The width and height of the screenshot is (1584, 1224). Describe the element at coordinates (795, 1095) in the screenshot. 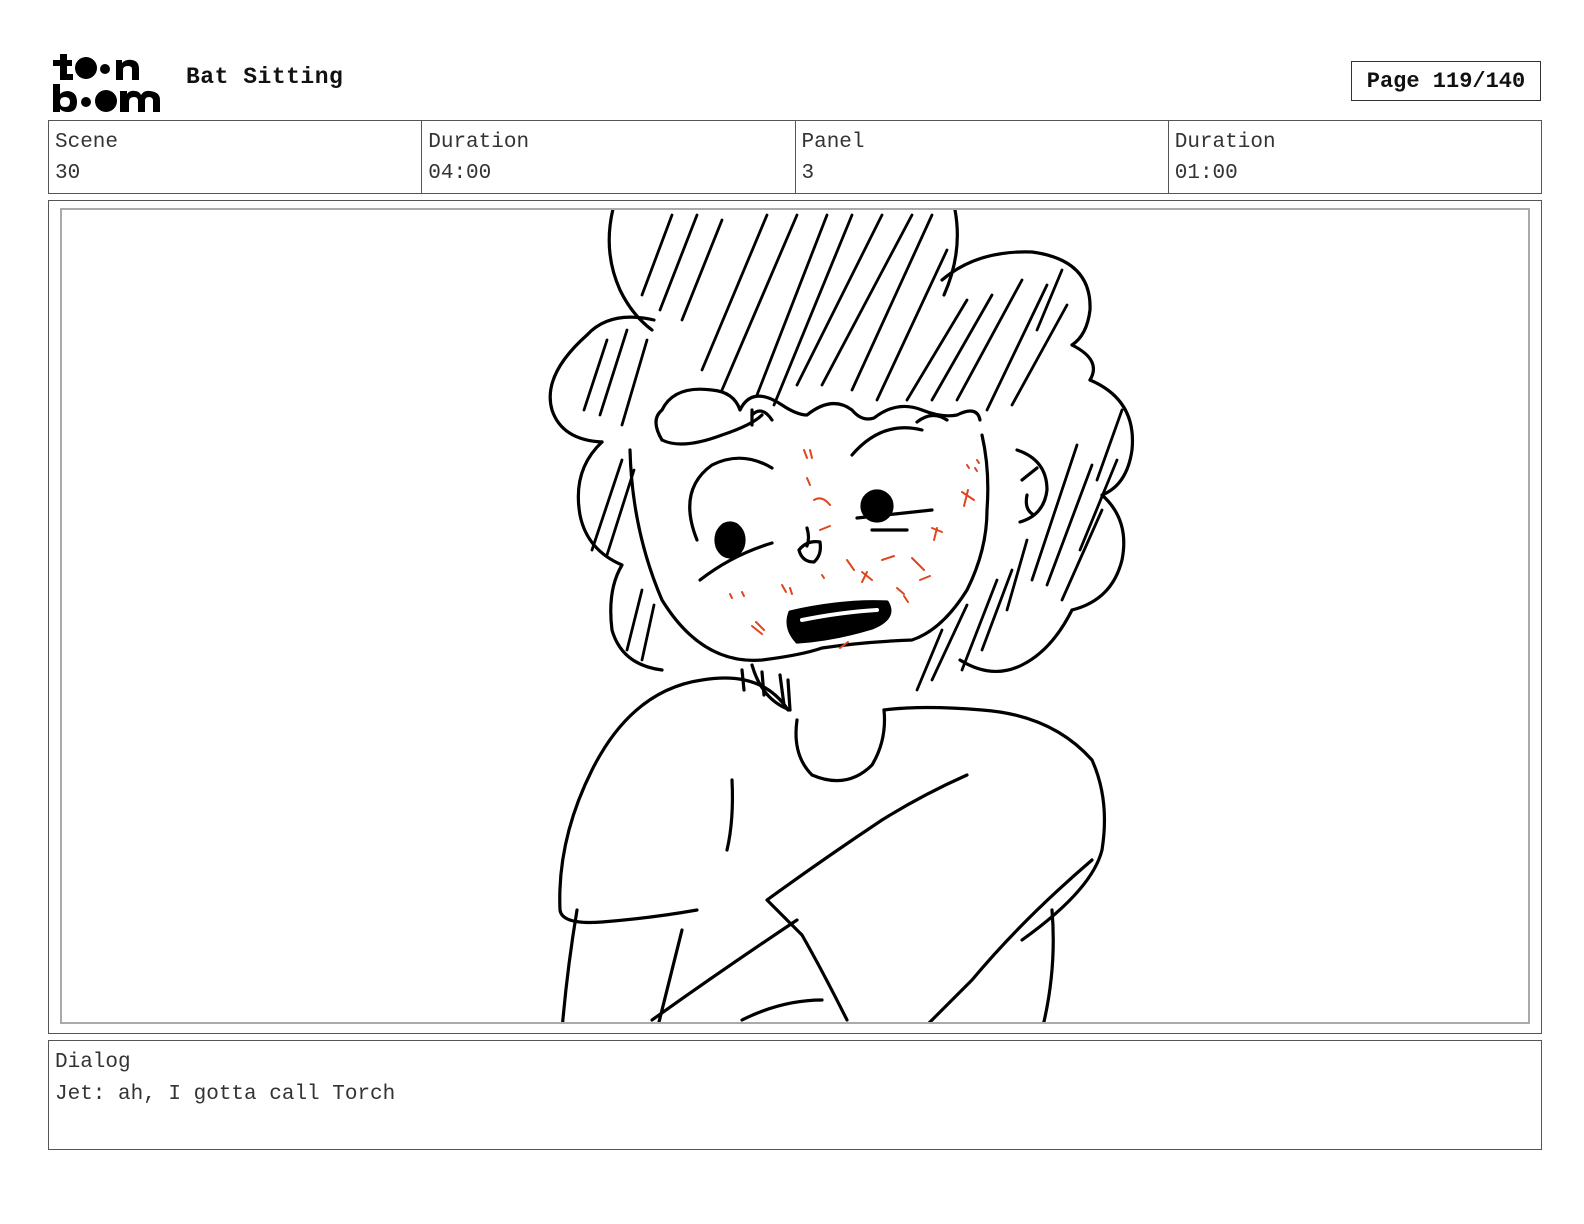

I see `dialog-box: Dialog Jet: ah, I gotta call Torch` at that location.